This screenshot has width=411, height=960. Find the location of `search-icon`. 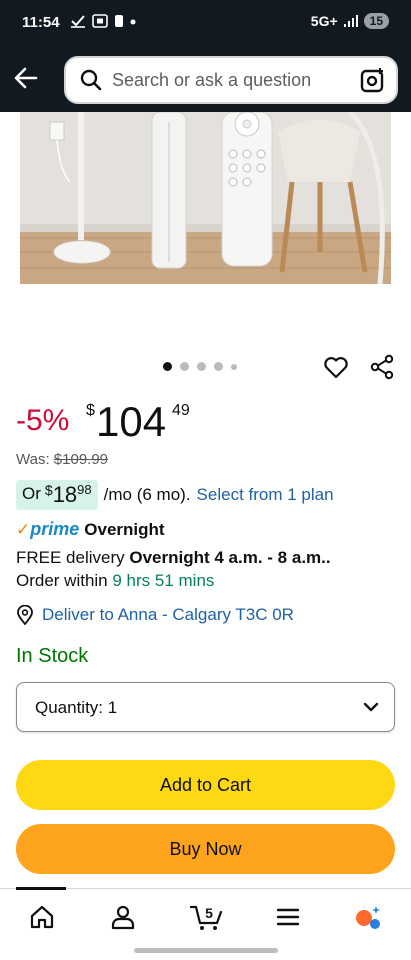

search-icon is located at coordinates (91, 80).